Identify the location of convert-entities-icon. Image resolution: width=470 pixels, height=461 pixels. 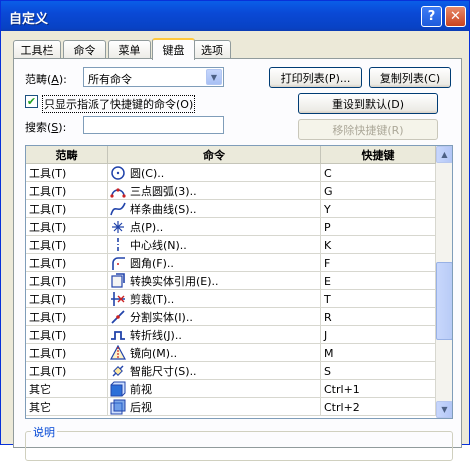
(118, 280).